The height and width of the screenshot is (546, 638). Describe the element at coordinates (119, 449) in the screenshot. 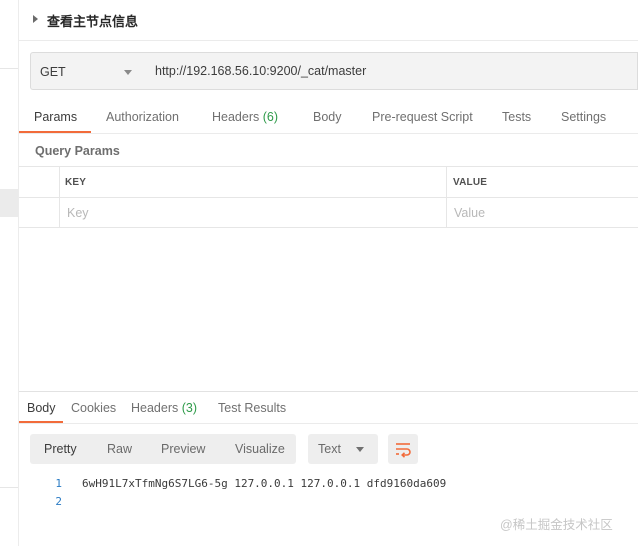

I see `view-mode-raw: Raw` at that location.